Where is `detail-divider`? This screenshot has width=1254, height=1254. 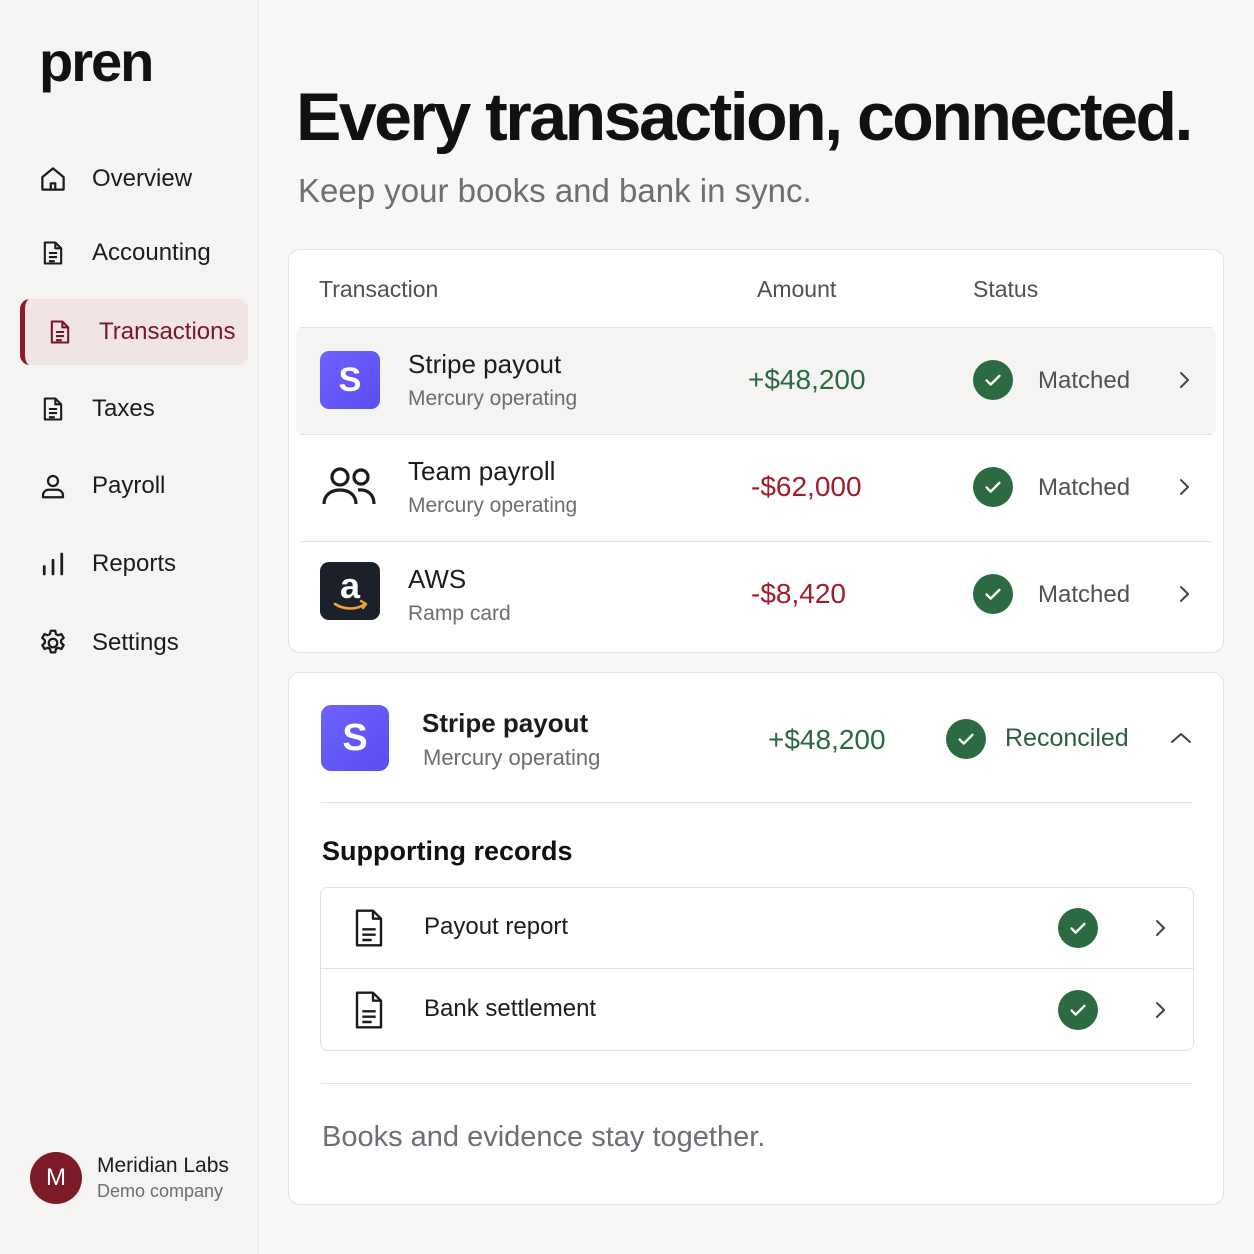
detail-divider is located at coordinates (757, 802).